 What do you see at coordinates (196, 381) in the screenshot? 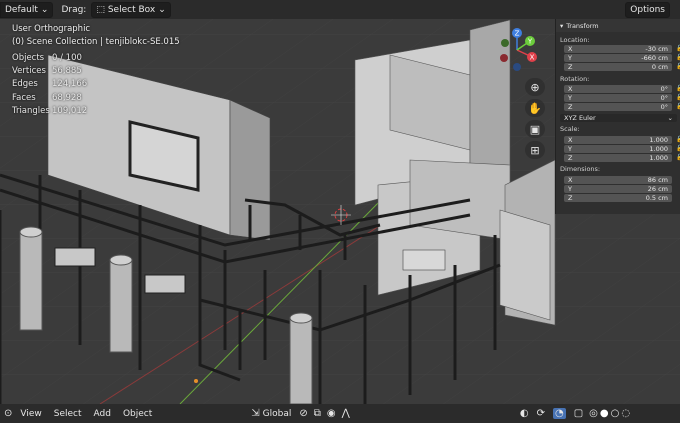
I see `origin-point` at bounding box center [196, 381].